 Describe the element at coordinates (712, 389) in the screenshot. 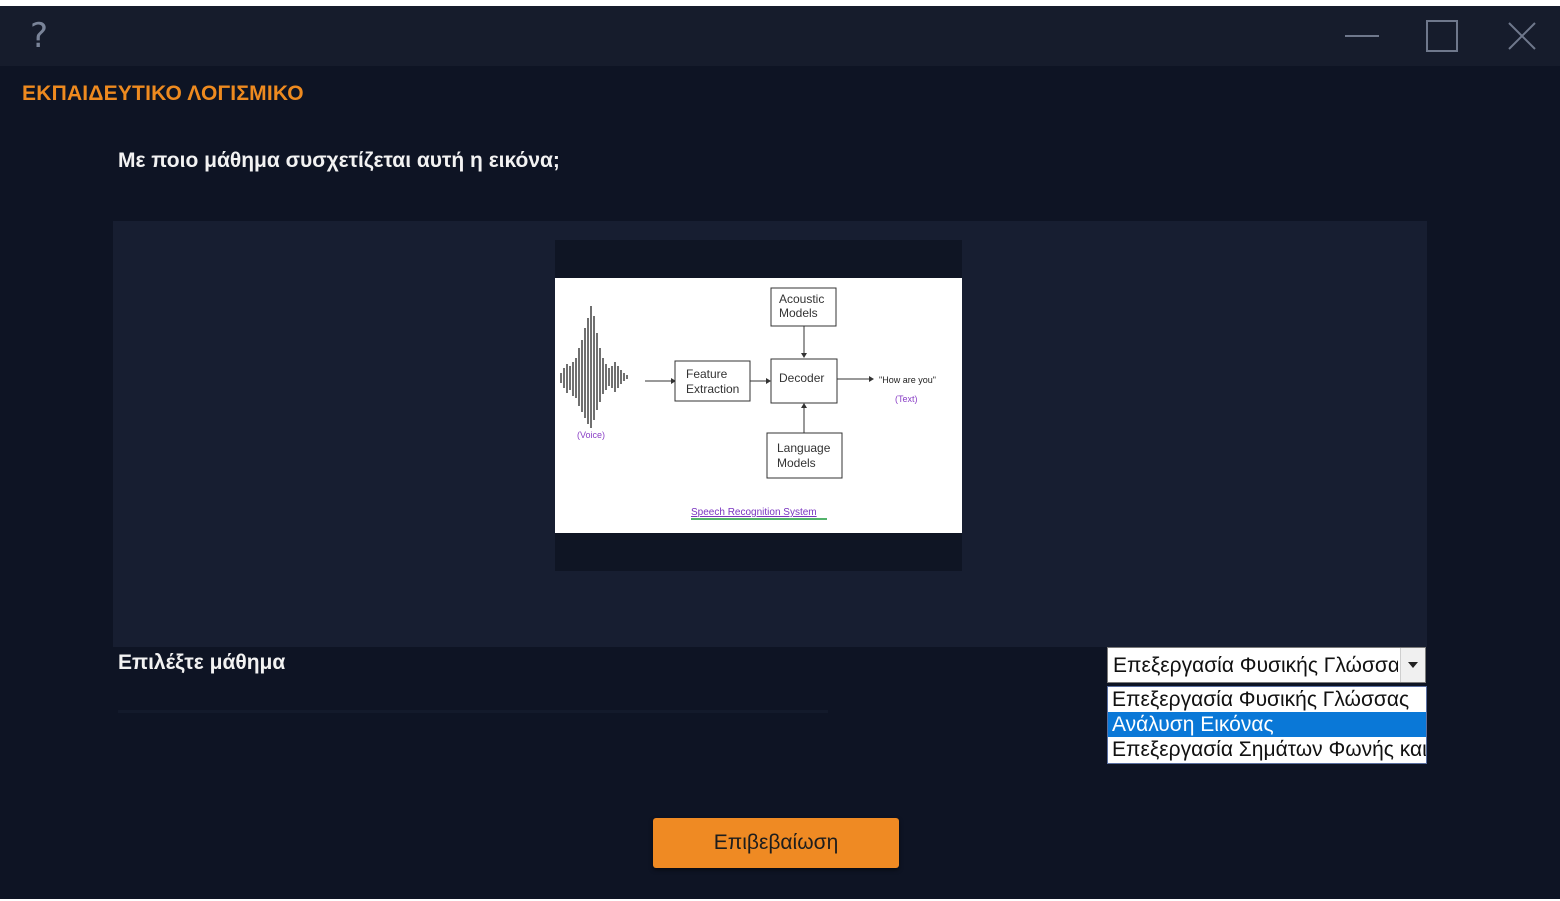

I see `feature-label-2: Extraction` at that location.